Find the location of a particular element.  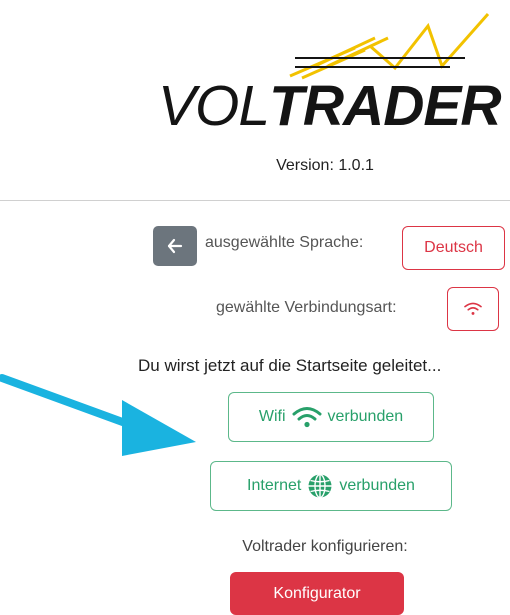

wifi-status-button: Wifi verbunden is located at coordinates (331, 417).